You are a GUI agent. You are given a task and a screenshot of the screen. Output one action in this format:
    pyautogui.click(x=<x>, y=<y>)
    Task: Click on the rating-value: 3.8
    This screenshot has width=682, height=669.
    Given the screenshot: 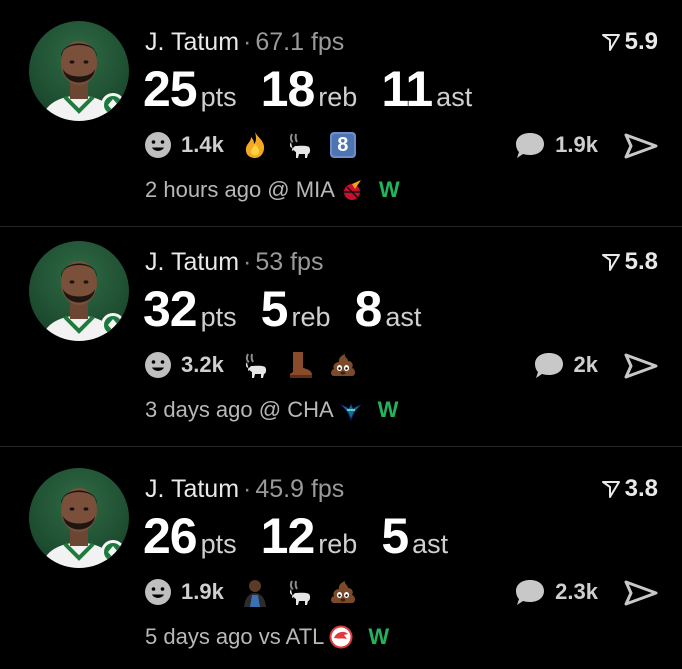 What is the action you would take?
    pyautogui.click(x=641, y=488)
    